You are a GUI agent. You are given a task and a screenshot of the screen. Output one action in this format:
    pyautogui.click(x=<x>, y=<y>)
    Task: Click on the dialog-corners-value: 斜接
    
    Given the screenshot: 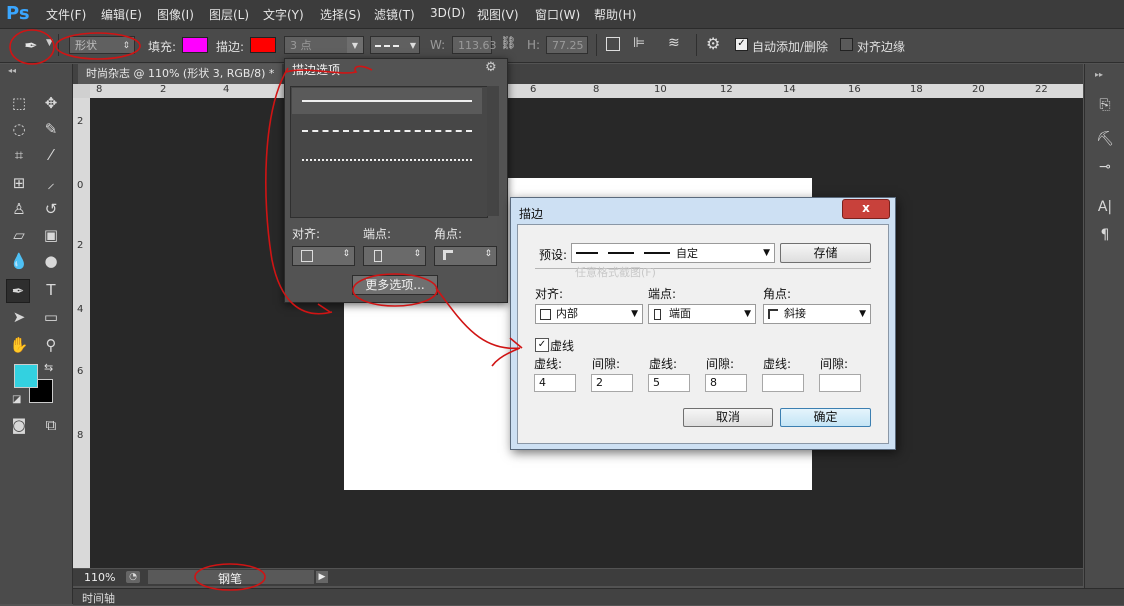 What is the action you would take?
    pyautogui.click(x=795, y=313)
    